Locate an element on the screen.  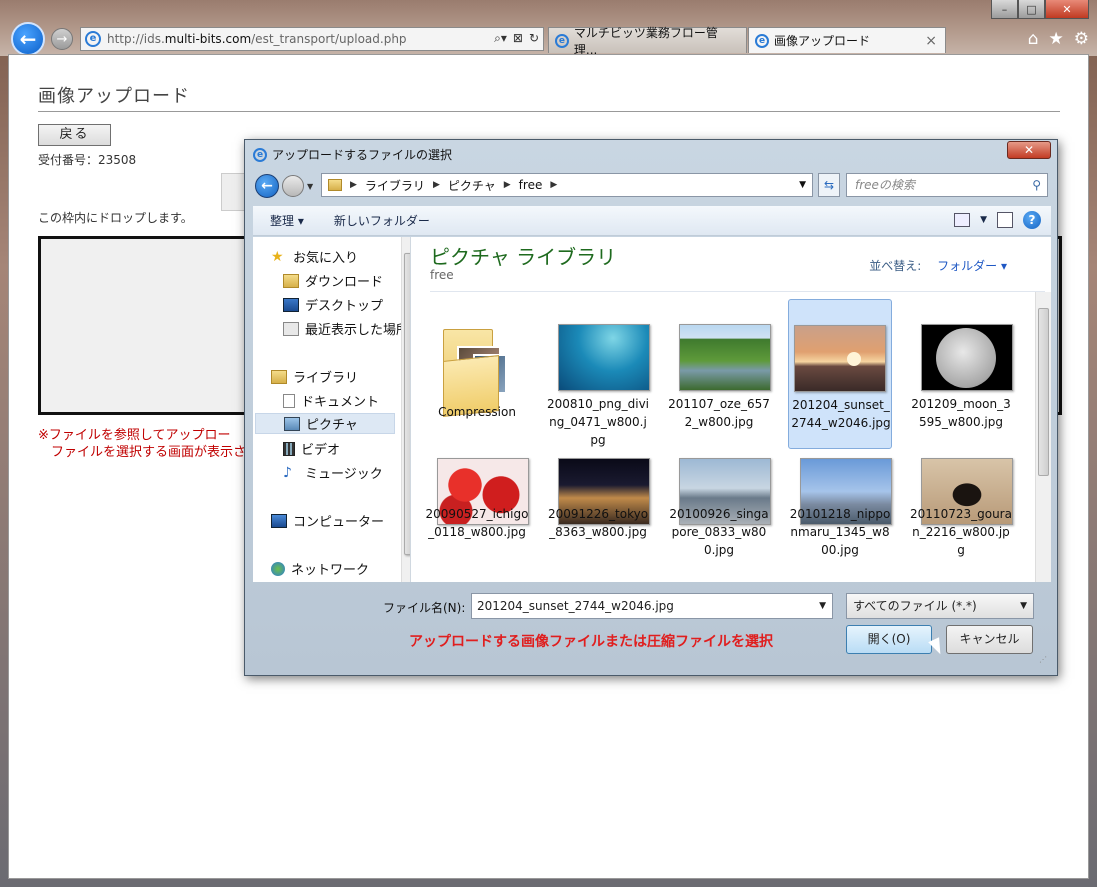
dialog-close-button: ✕ is located at coordinates (1029, 150).